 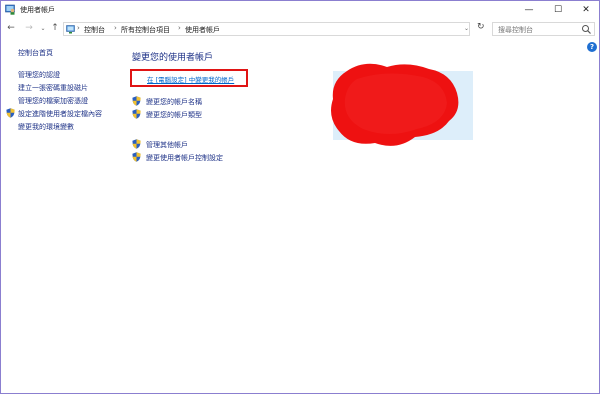 What do you see at coordinates (586, 29) in the screenshot?
I see `search-icon` at bounding box center [586, 29].